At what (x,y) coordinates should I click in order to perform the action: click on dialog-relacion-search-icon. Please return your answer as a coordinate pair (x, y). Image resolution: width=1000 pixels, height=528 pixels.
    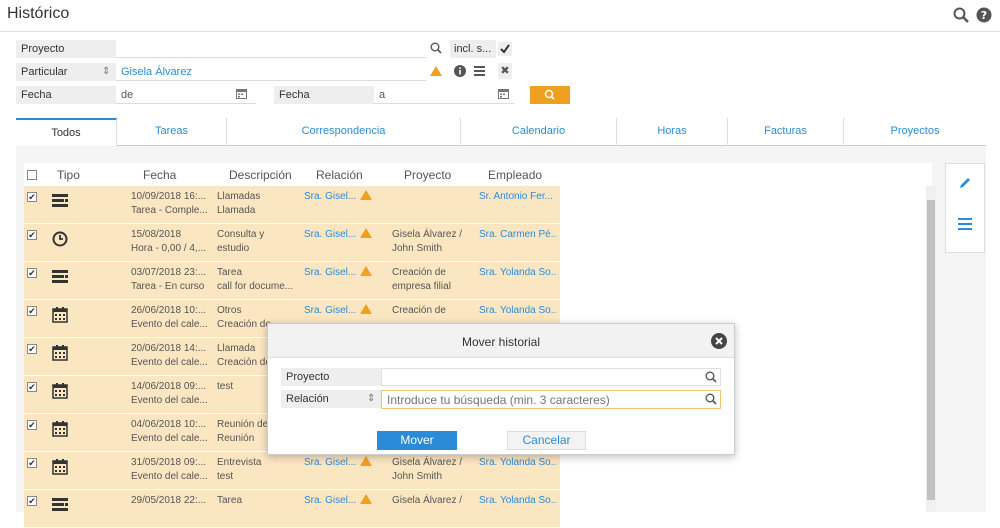
    Looking at the image, I should click on (711, 400).